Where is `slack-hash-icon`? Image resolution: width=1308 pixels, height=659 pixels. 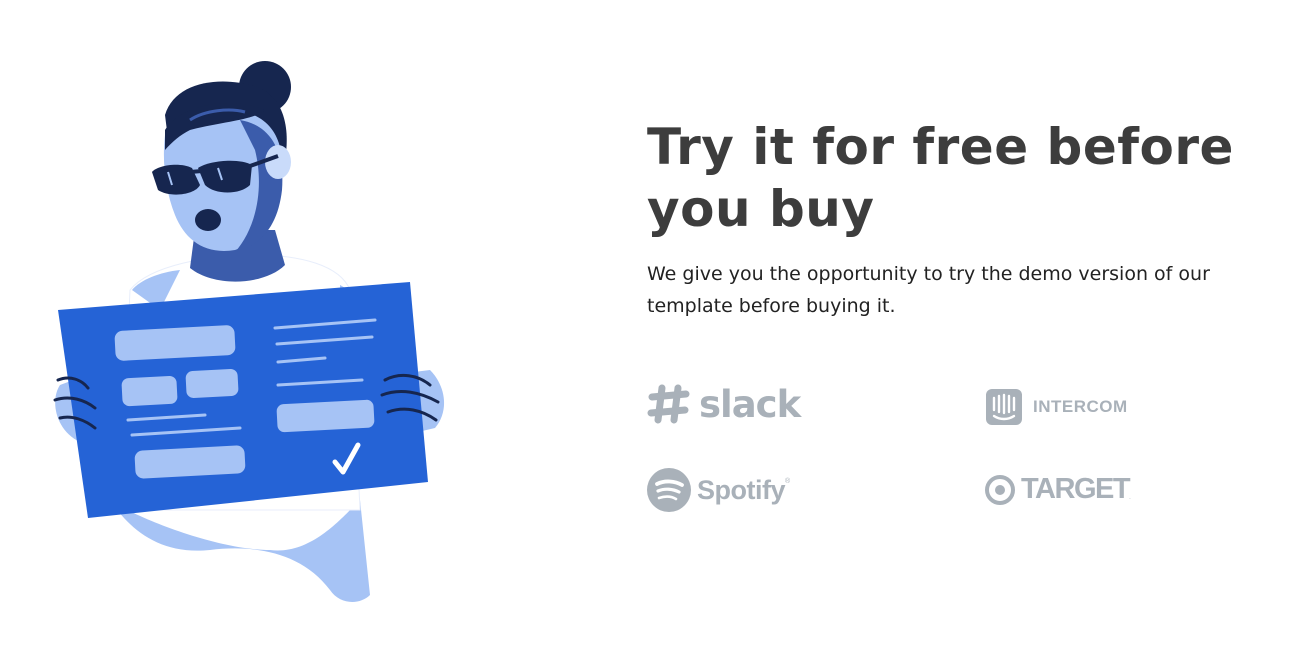 slack-hash-icon is located at coordinates (668, 404).